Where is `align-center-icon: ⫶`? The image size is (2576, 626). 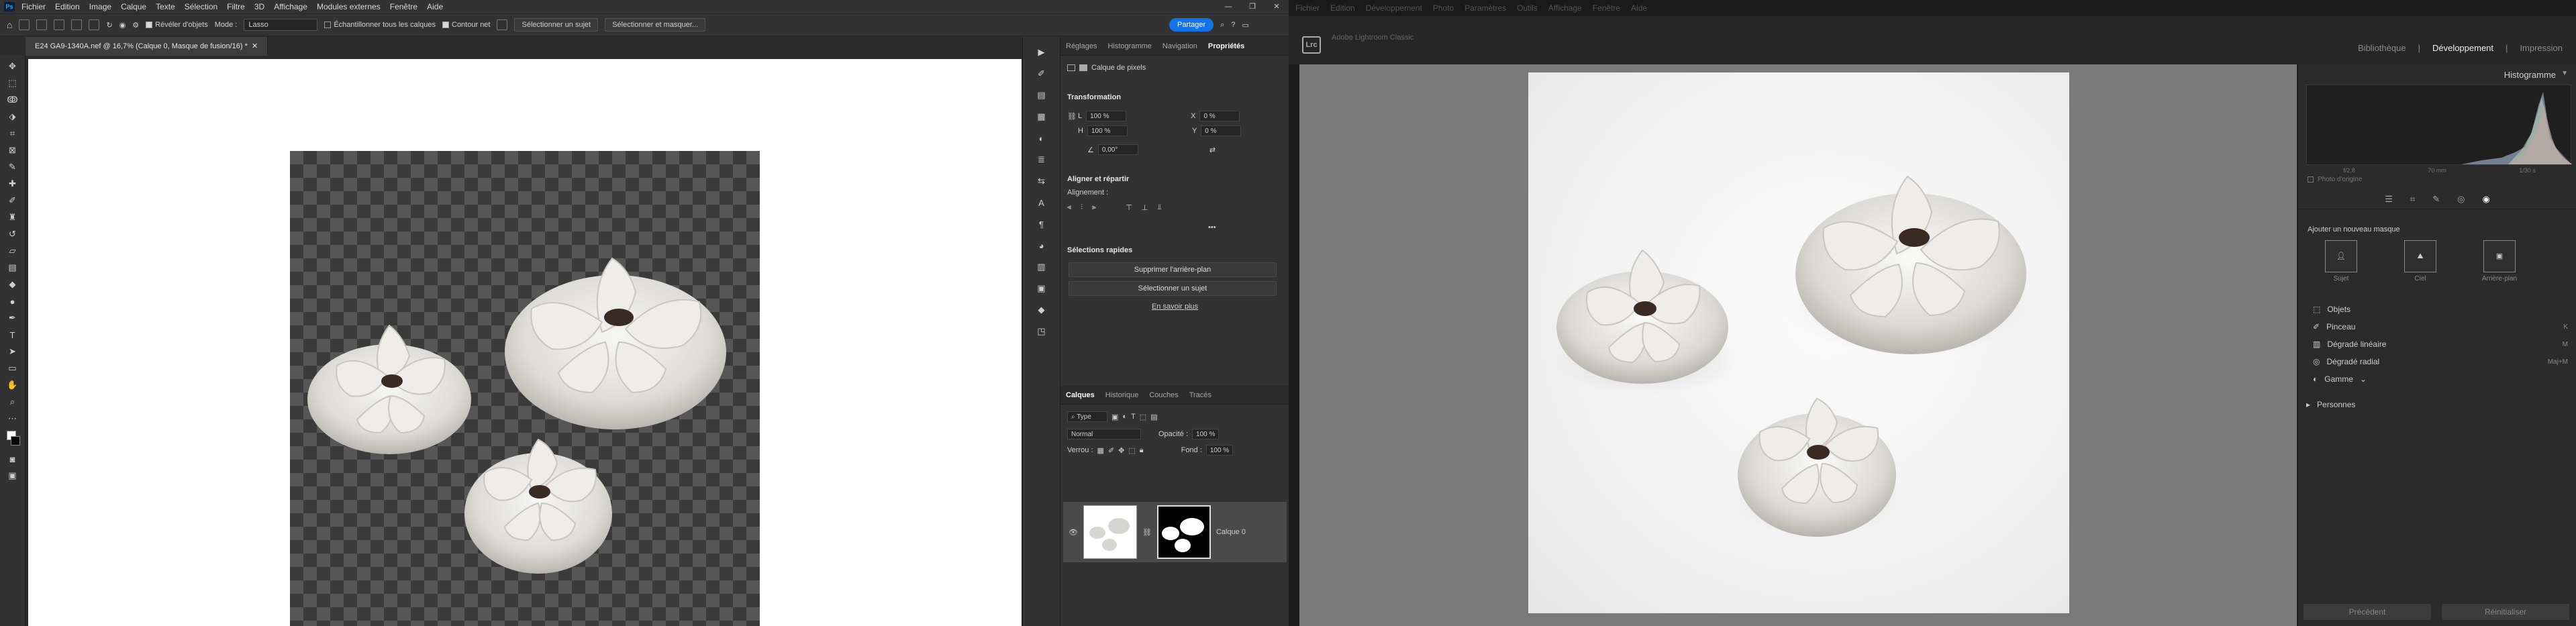
align-center-icon: ⫶ is located at coordinates (1082, 207).